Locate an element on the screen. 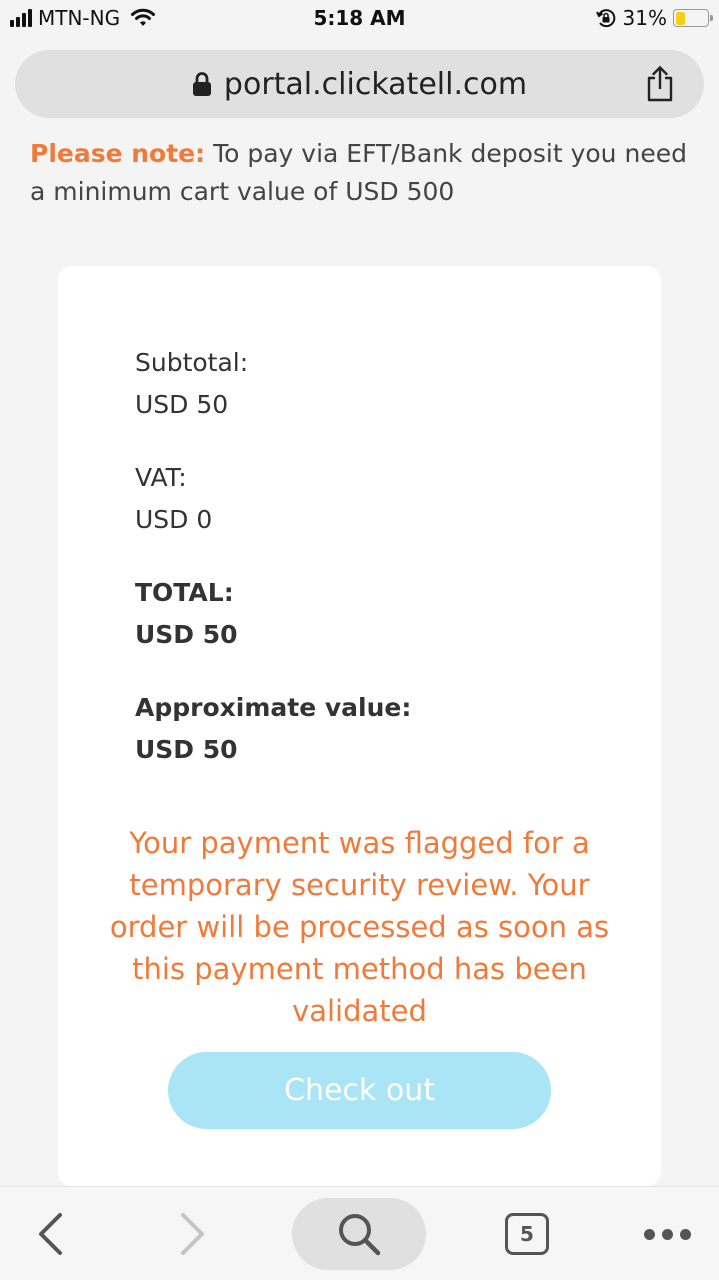 This screenshot has width=719, height=1280. url-display: portal.clickatell.com is located at coordinates (359, 84).